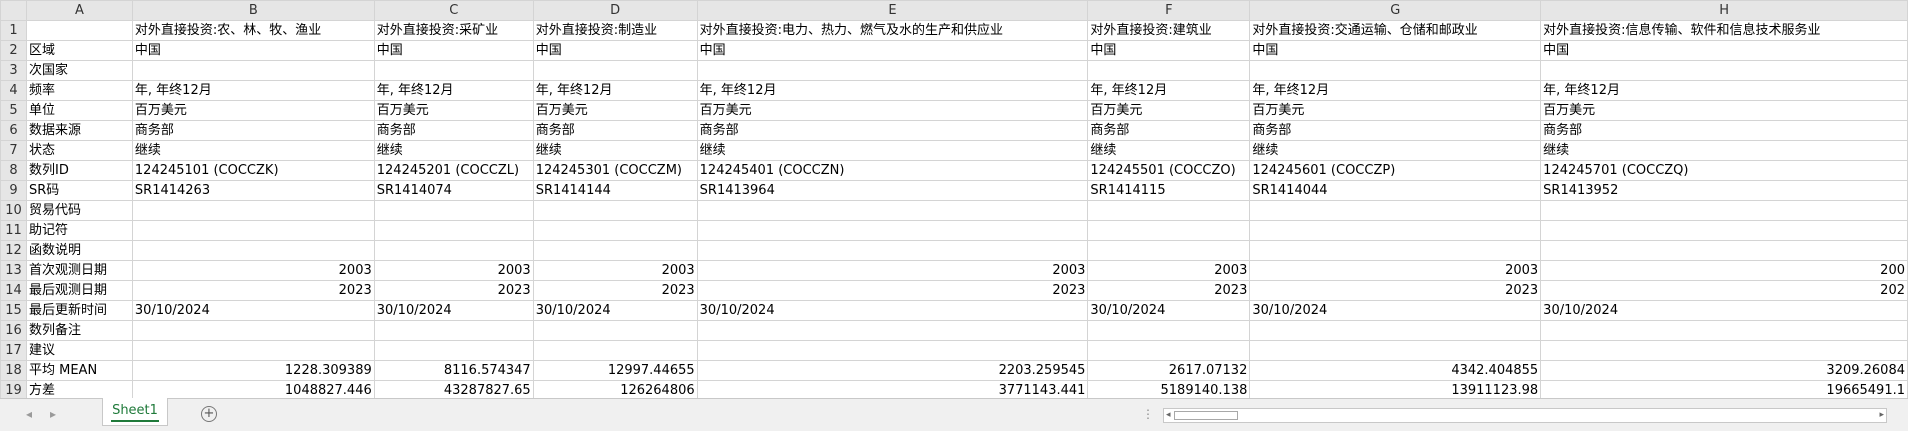  I want to click on table-cell: 3771143.441, so click(892, 389).